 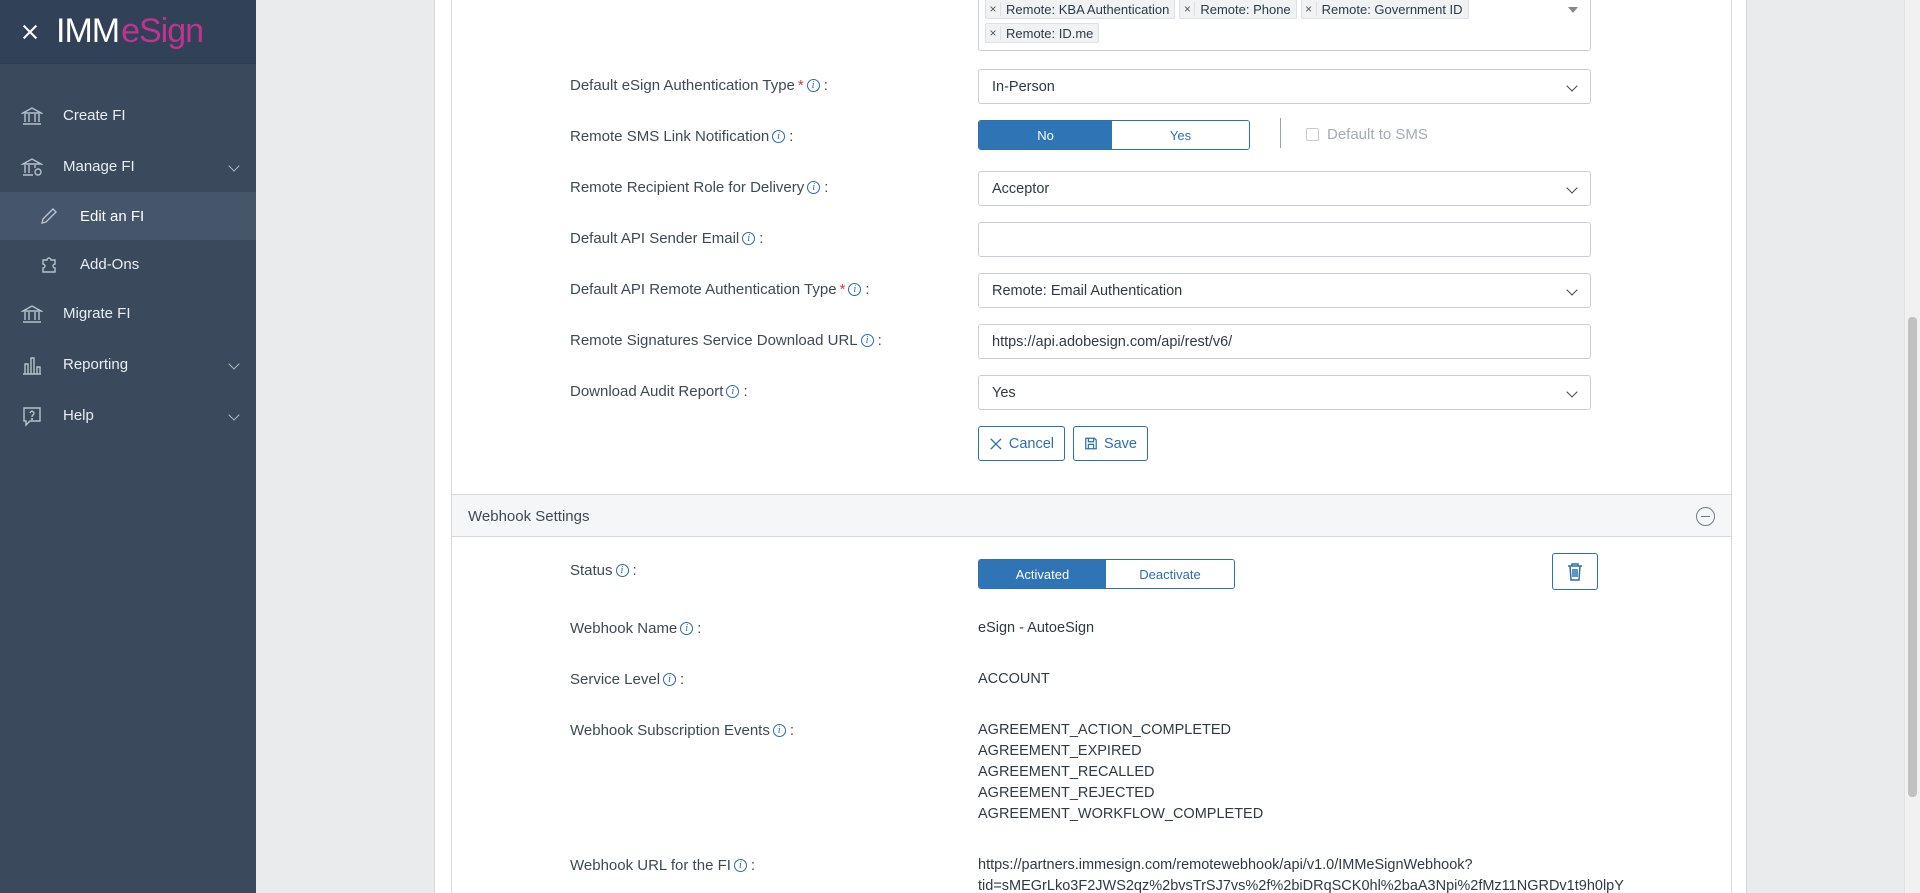 I want to click on event-item: AGREEMENT_REJECTED, so click(x=1066, y=793).